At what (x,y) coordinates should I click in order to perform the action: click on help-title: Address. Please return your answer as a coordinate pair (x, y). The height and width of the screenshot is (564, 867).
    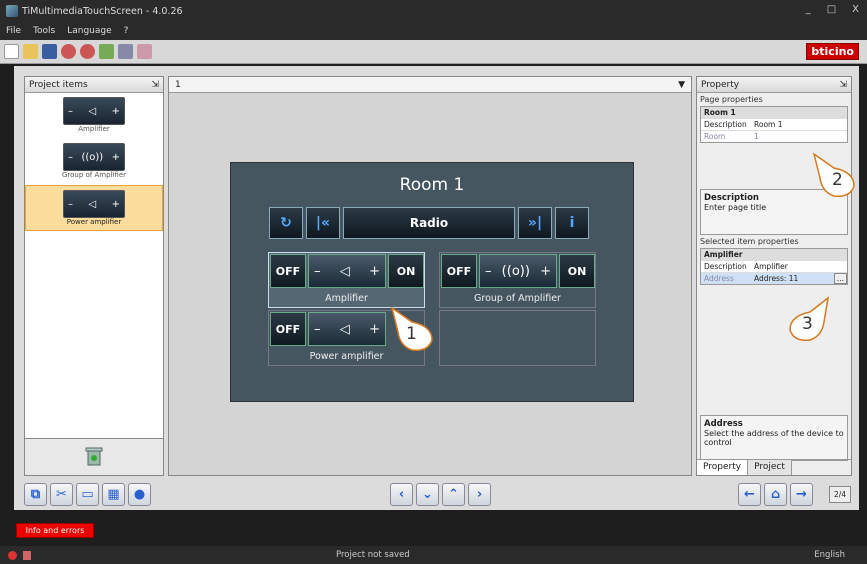
    Looking at the image, I should click on (723, 424).